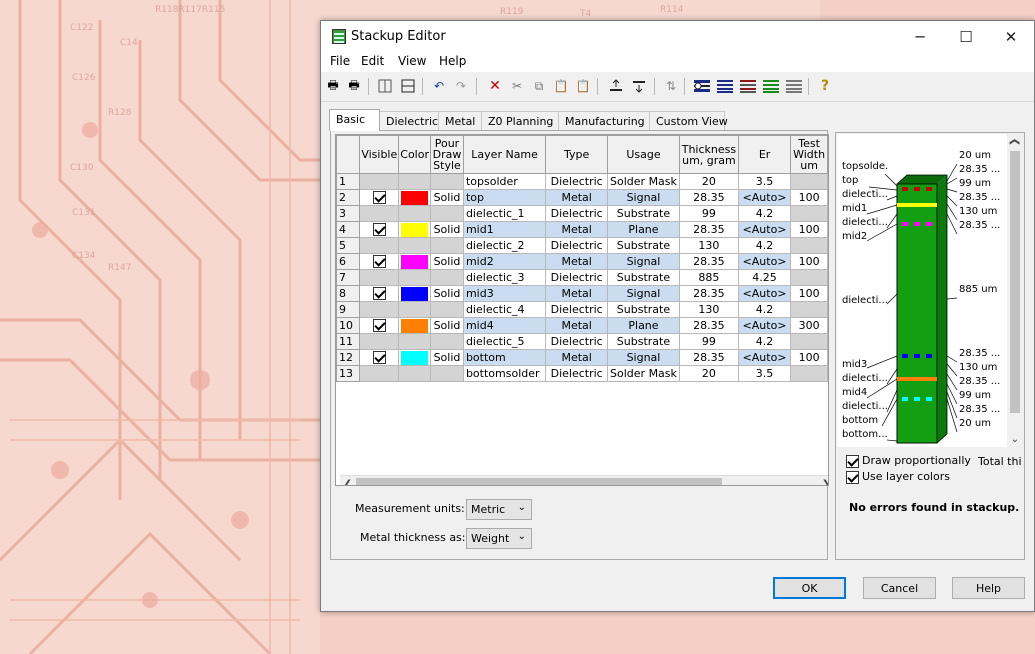  Describe the element at coordinates (499, 538) in the screenshot. I see `metal-thickness-select: Weight ⌄` at that location.